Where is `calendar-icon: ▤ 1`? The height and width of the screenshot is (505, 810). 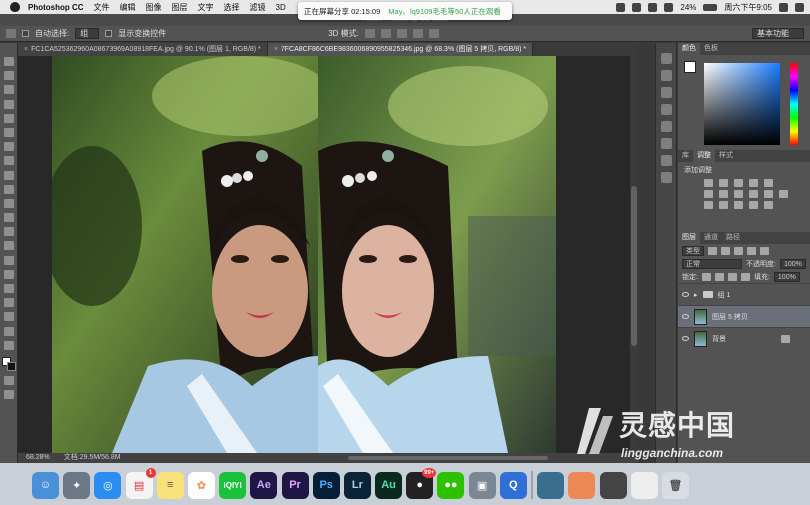
calendar-icon: ▤ 1 is located at coordinates (140, 483).